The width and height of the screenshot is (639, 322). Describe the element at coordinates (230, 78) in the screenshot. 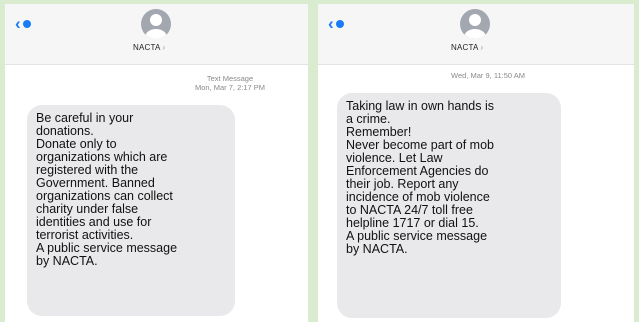

I see `message-type-label: Text Message` at that location.